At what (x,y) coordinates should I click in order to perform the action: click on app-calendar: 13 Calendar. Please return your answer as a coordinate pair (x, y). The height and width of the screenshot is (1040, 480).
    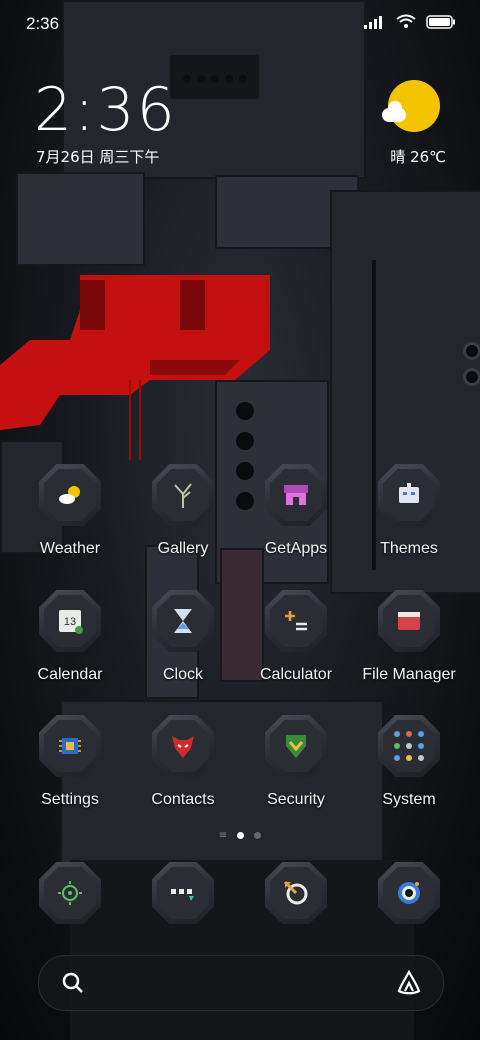
    Looking at the image, I should click on (70, 637).